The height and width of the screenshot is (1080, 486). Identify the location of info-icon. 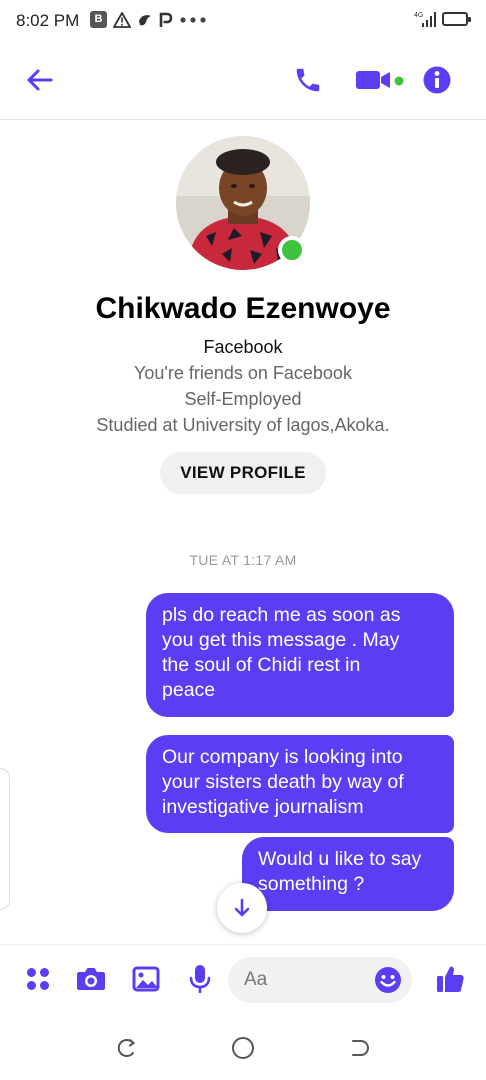
(437, 80).